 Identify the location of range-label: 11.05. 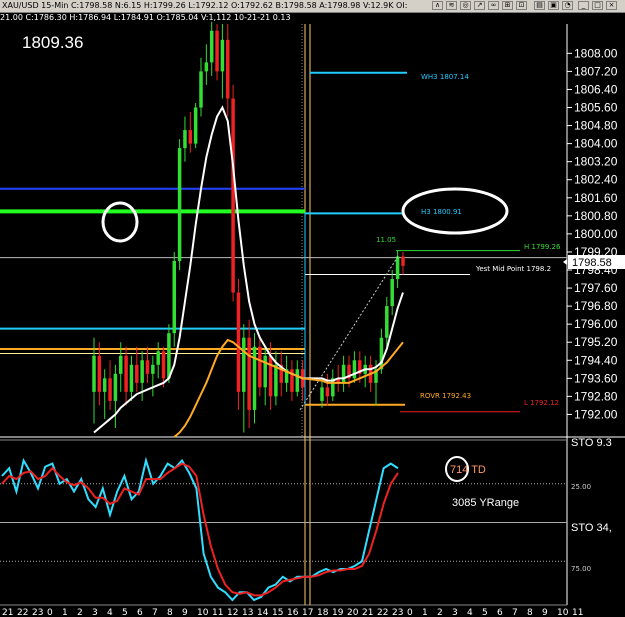
(386, 240).